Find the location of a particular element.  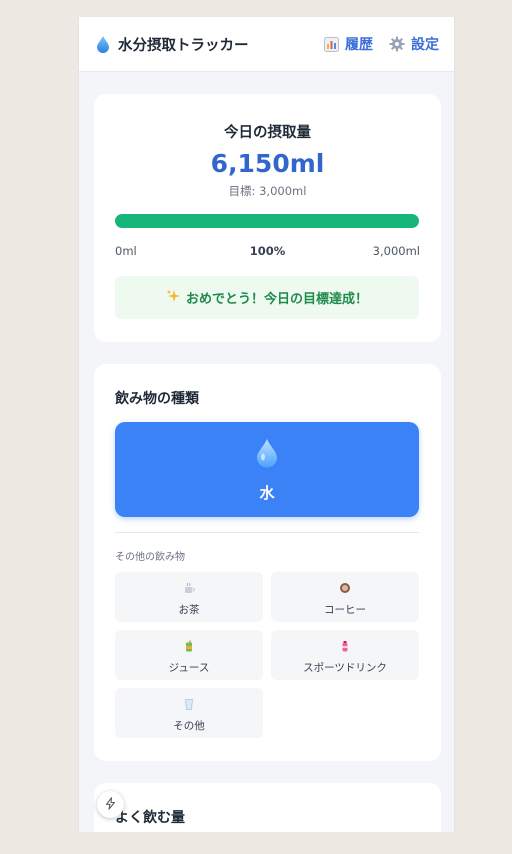

drink-option-coffee: コーヒー is located at coordinates (345, 597).